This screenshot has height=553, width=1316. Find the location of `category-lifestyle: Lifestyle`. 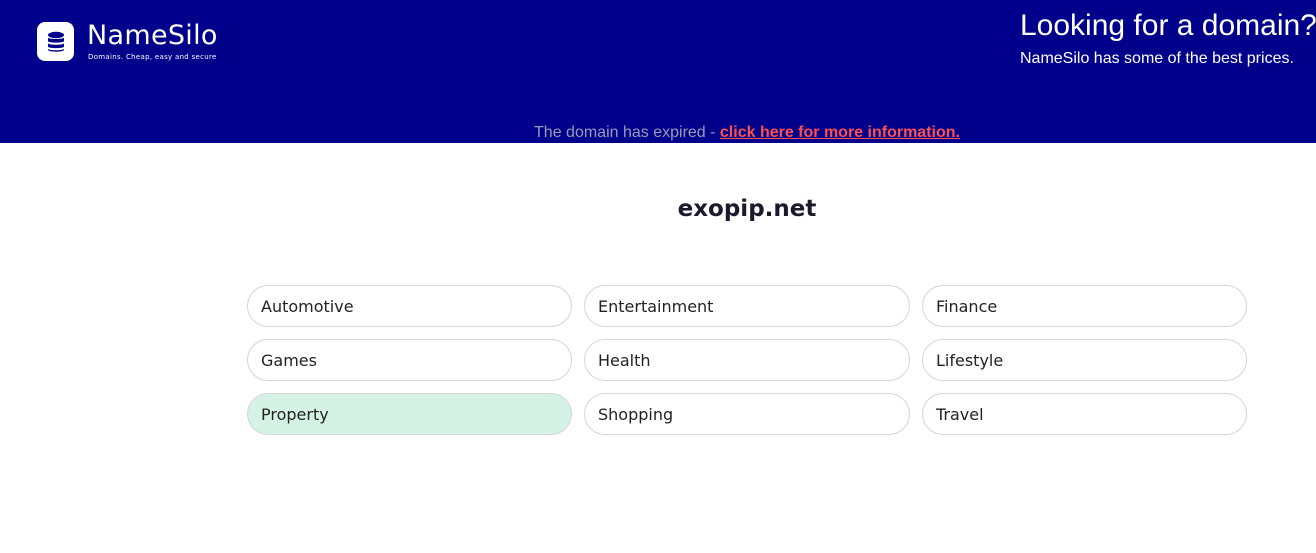

category-lifestyle: Lifestyle is located at coordinates (1084, 360).